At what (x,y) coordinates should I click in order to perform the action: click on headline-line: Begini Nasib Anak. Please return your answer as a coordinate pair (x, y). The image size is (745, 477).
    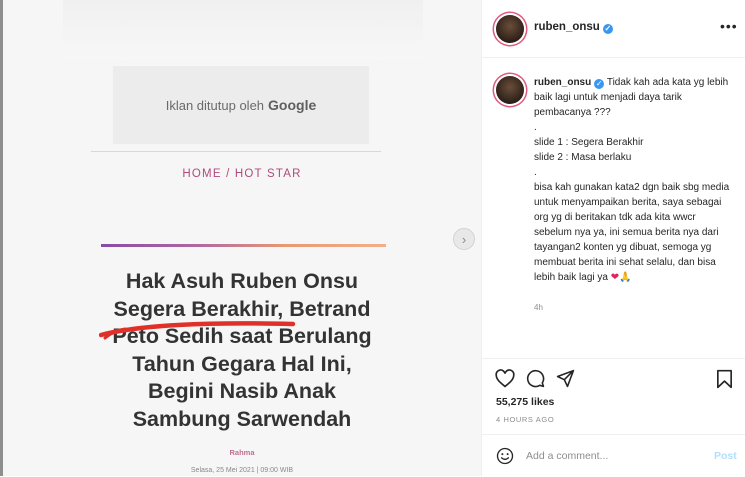
    Looking at the image, I should click on (242, 391).